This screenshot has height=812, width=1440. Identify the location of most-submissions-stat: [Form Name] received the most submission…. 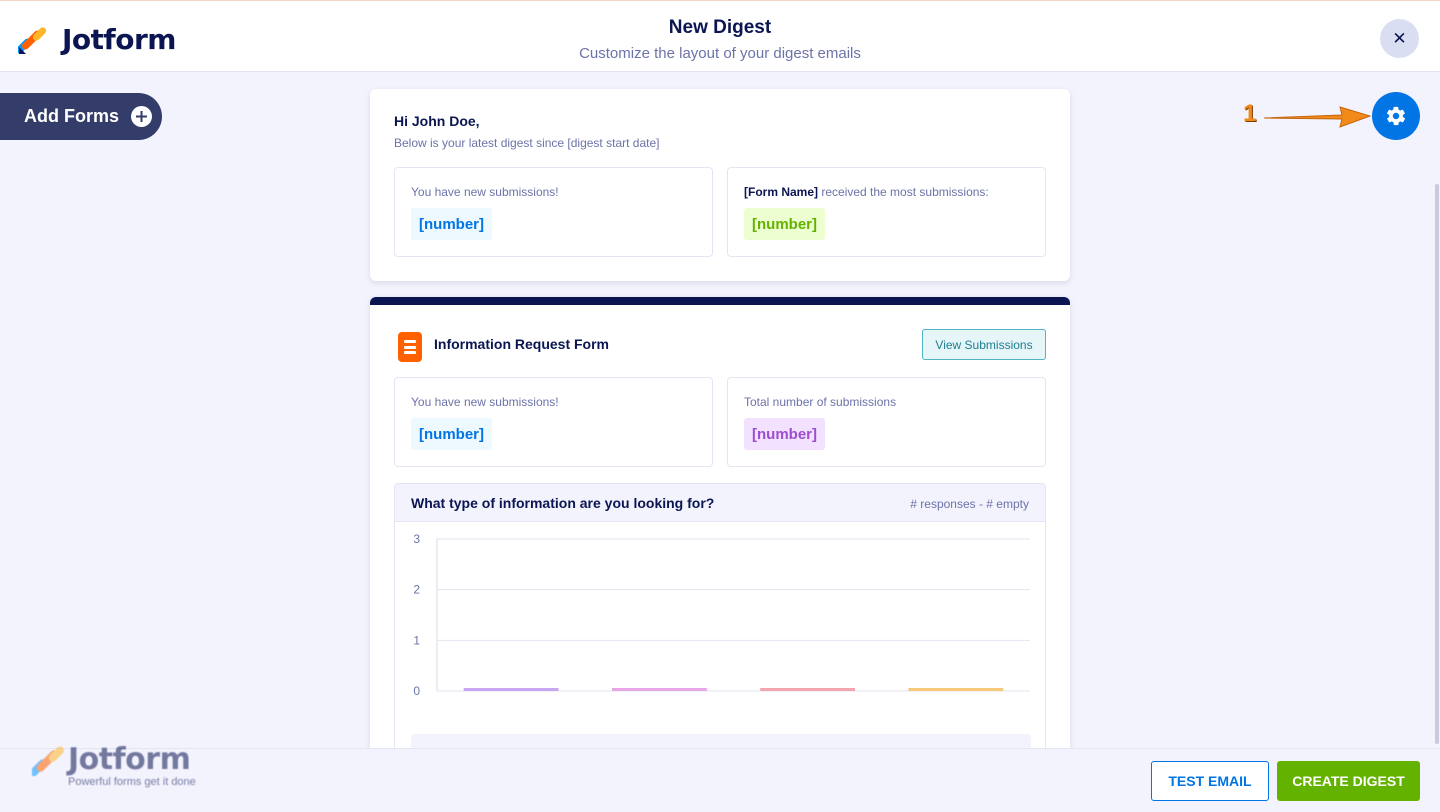
(886, 212).